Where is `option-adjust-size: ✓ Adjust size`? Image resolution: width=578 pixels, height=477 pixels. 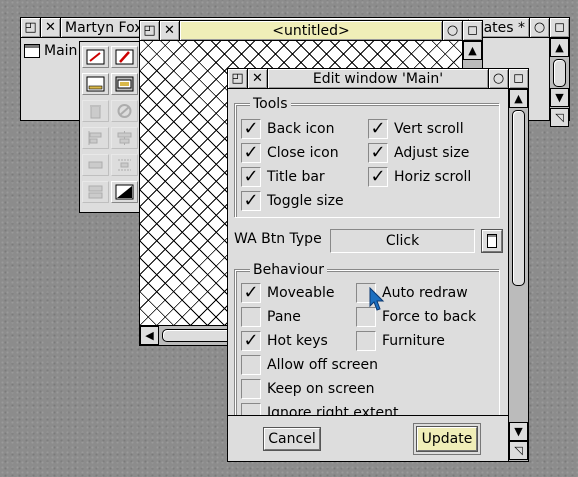
option-adjust-size: ✓ Adjust size is located at coordinates (418, 153).